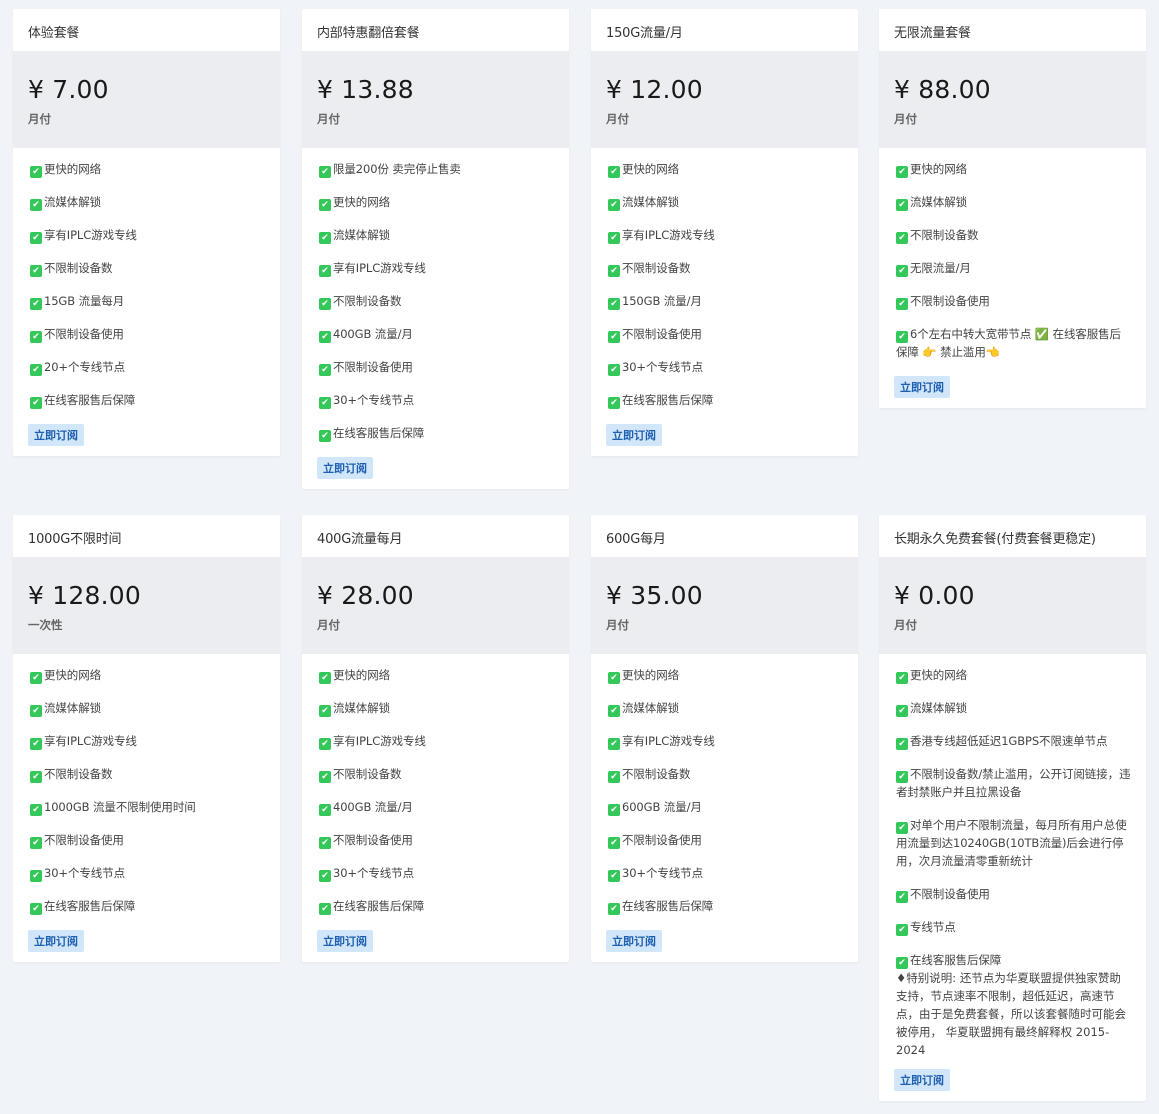 This screenshot has height=1114, width=1159. Describe the element at coordinates (1012, 605) in the screenshot. I see `price-block: ¥ 0.00 月付` at that location.